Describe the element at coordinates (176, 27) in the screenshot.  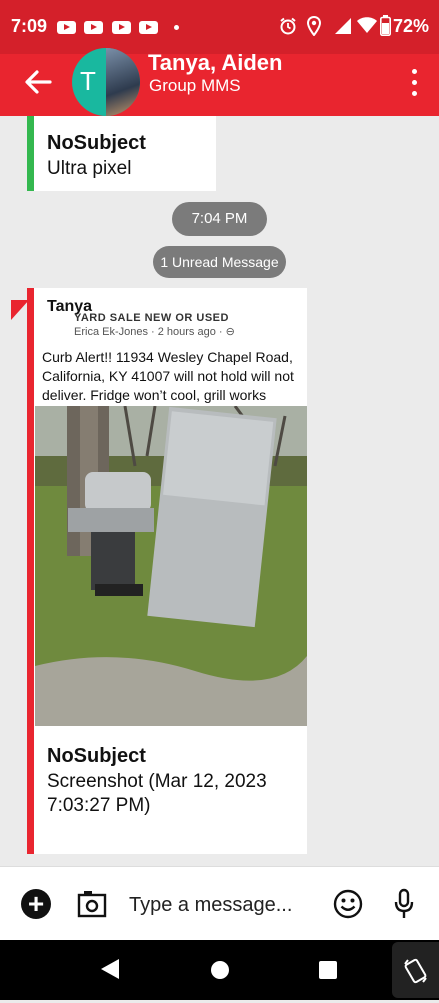
I see `dot-icon` at that location.